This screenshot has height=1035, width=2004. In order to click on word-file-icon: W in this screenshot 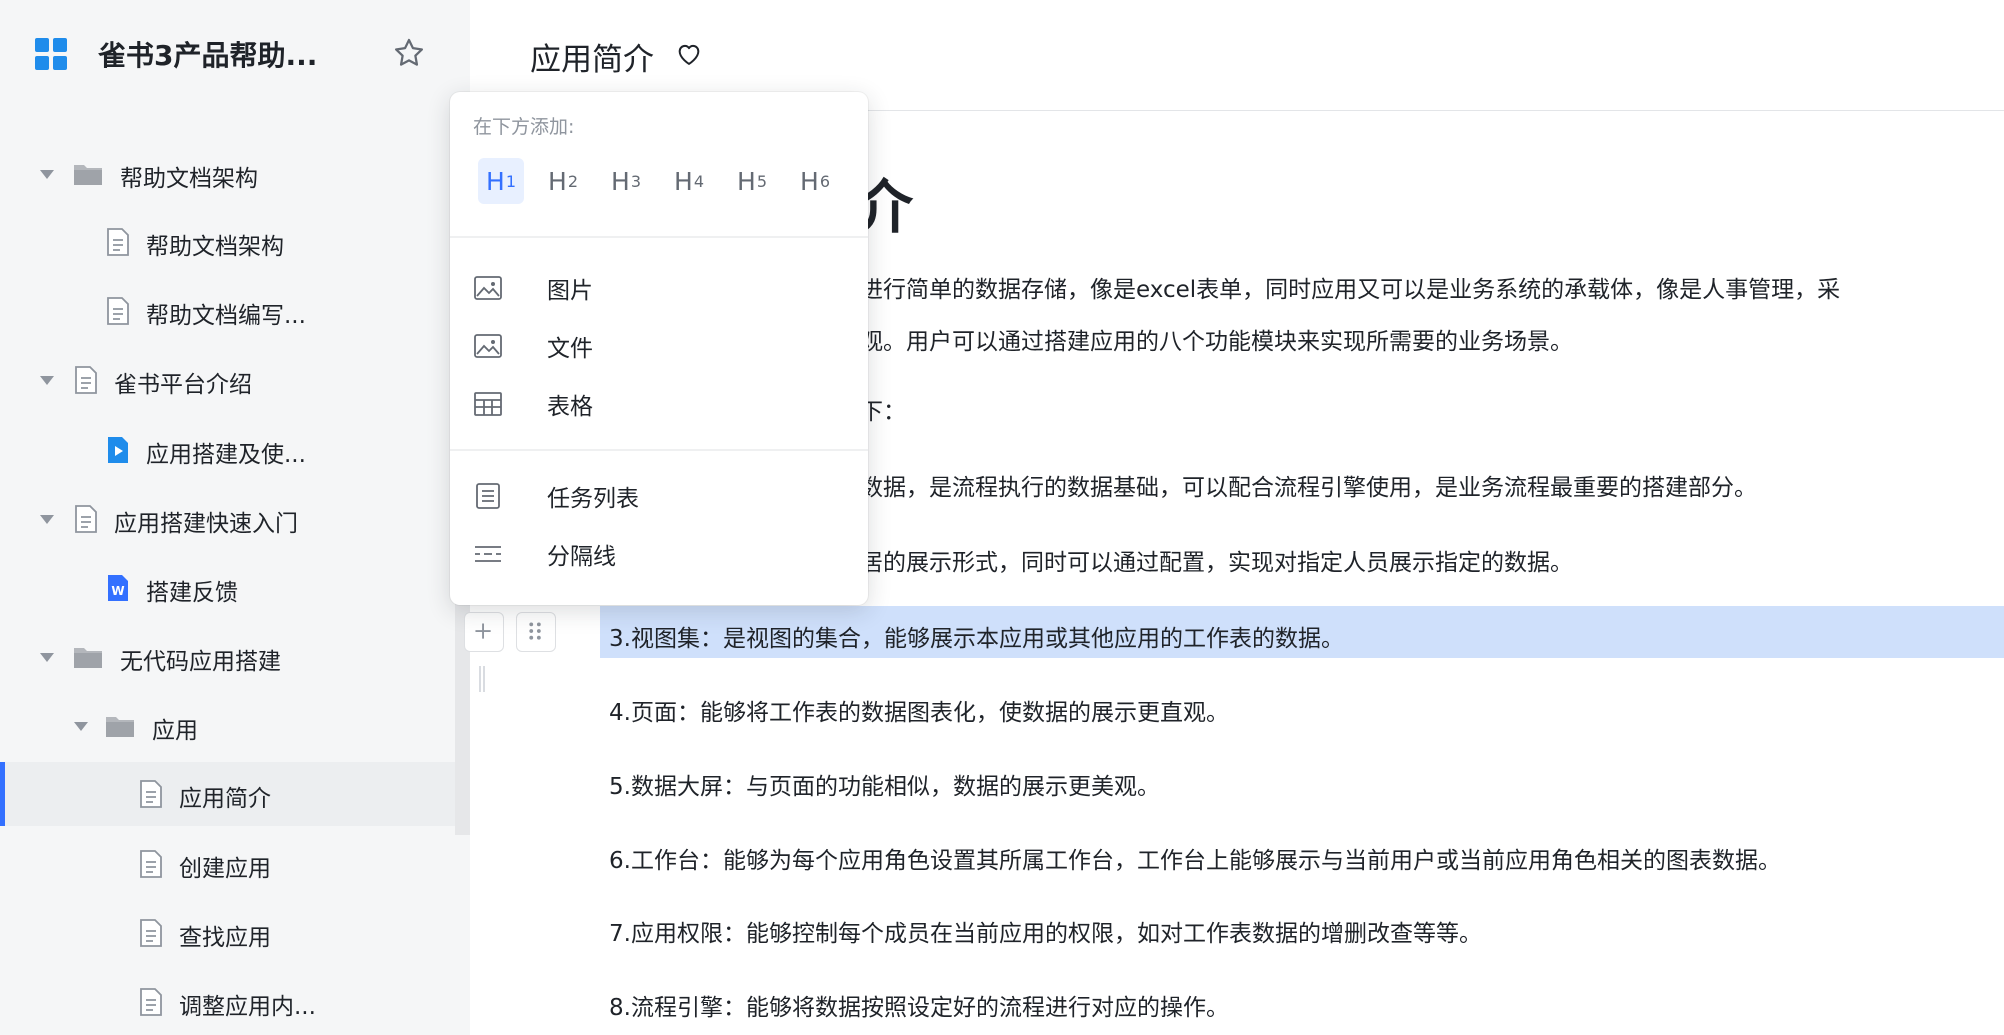, I will do `click(118, 588)`.